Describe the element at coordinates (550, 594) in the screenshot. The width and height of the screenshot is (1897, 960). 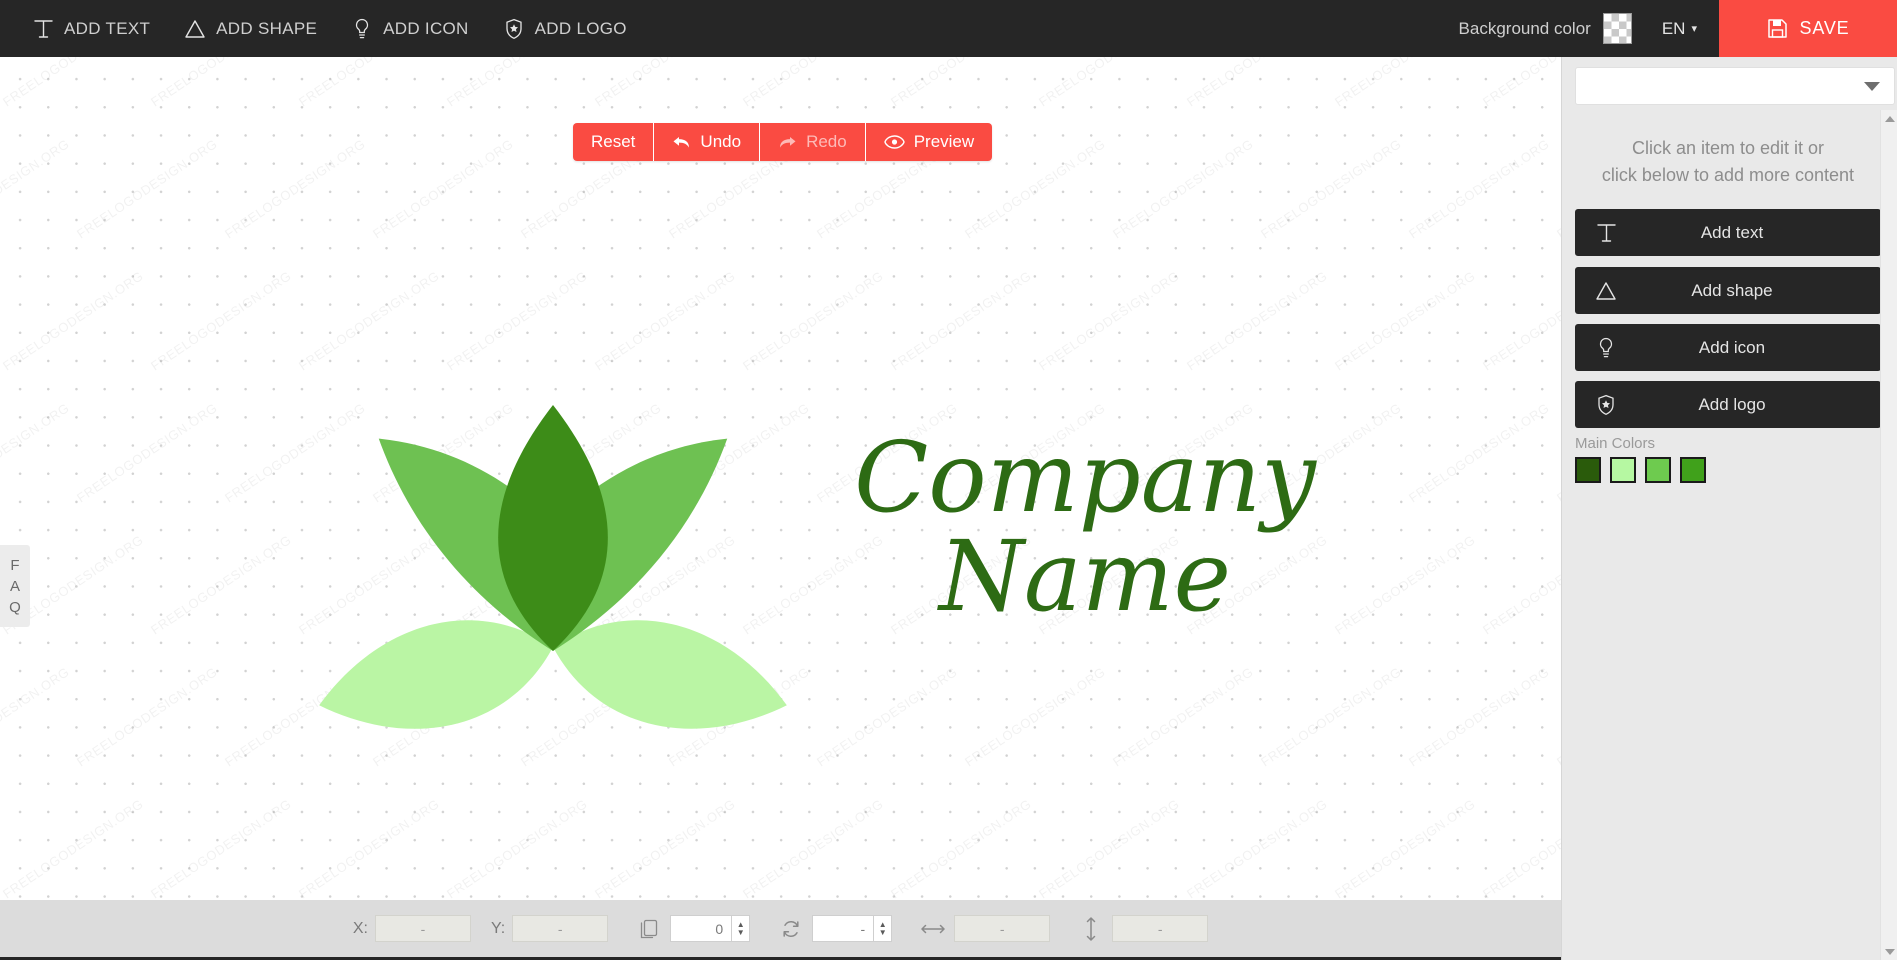
I see `lotus-flower-graphic` at that location.